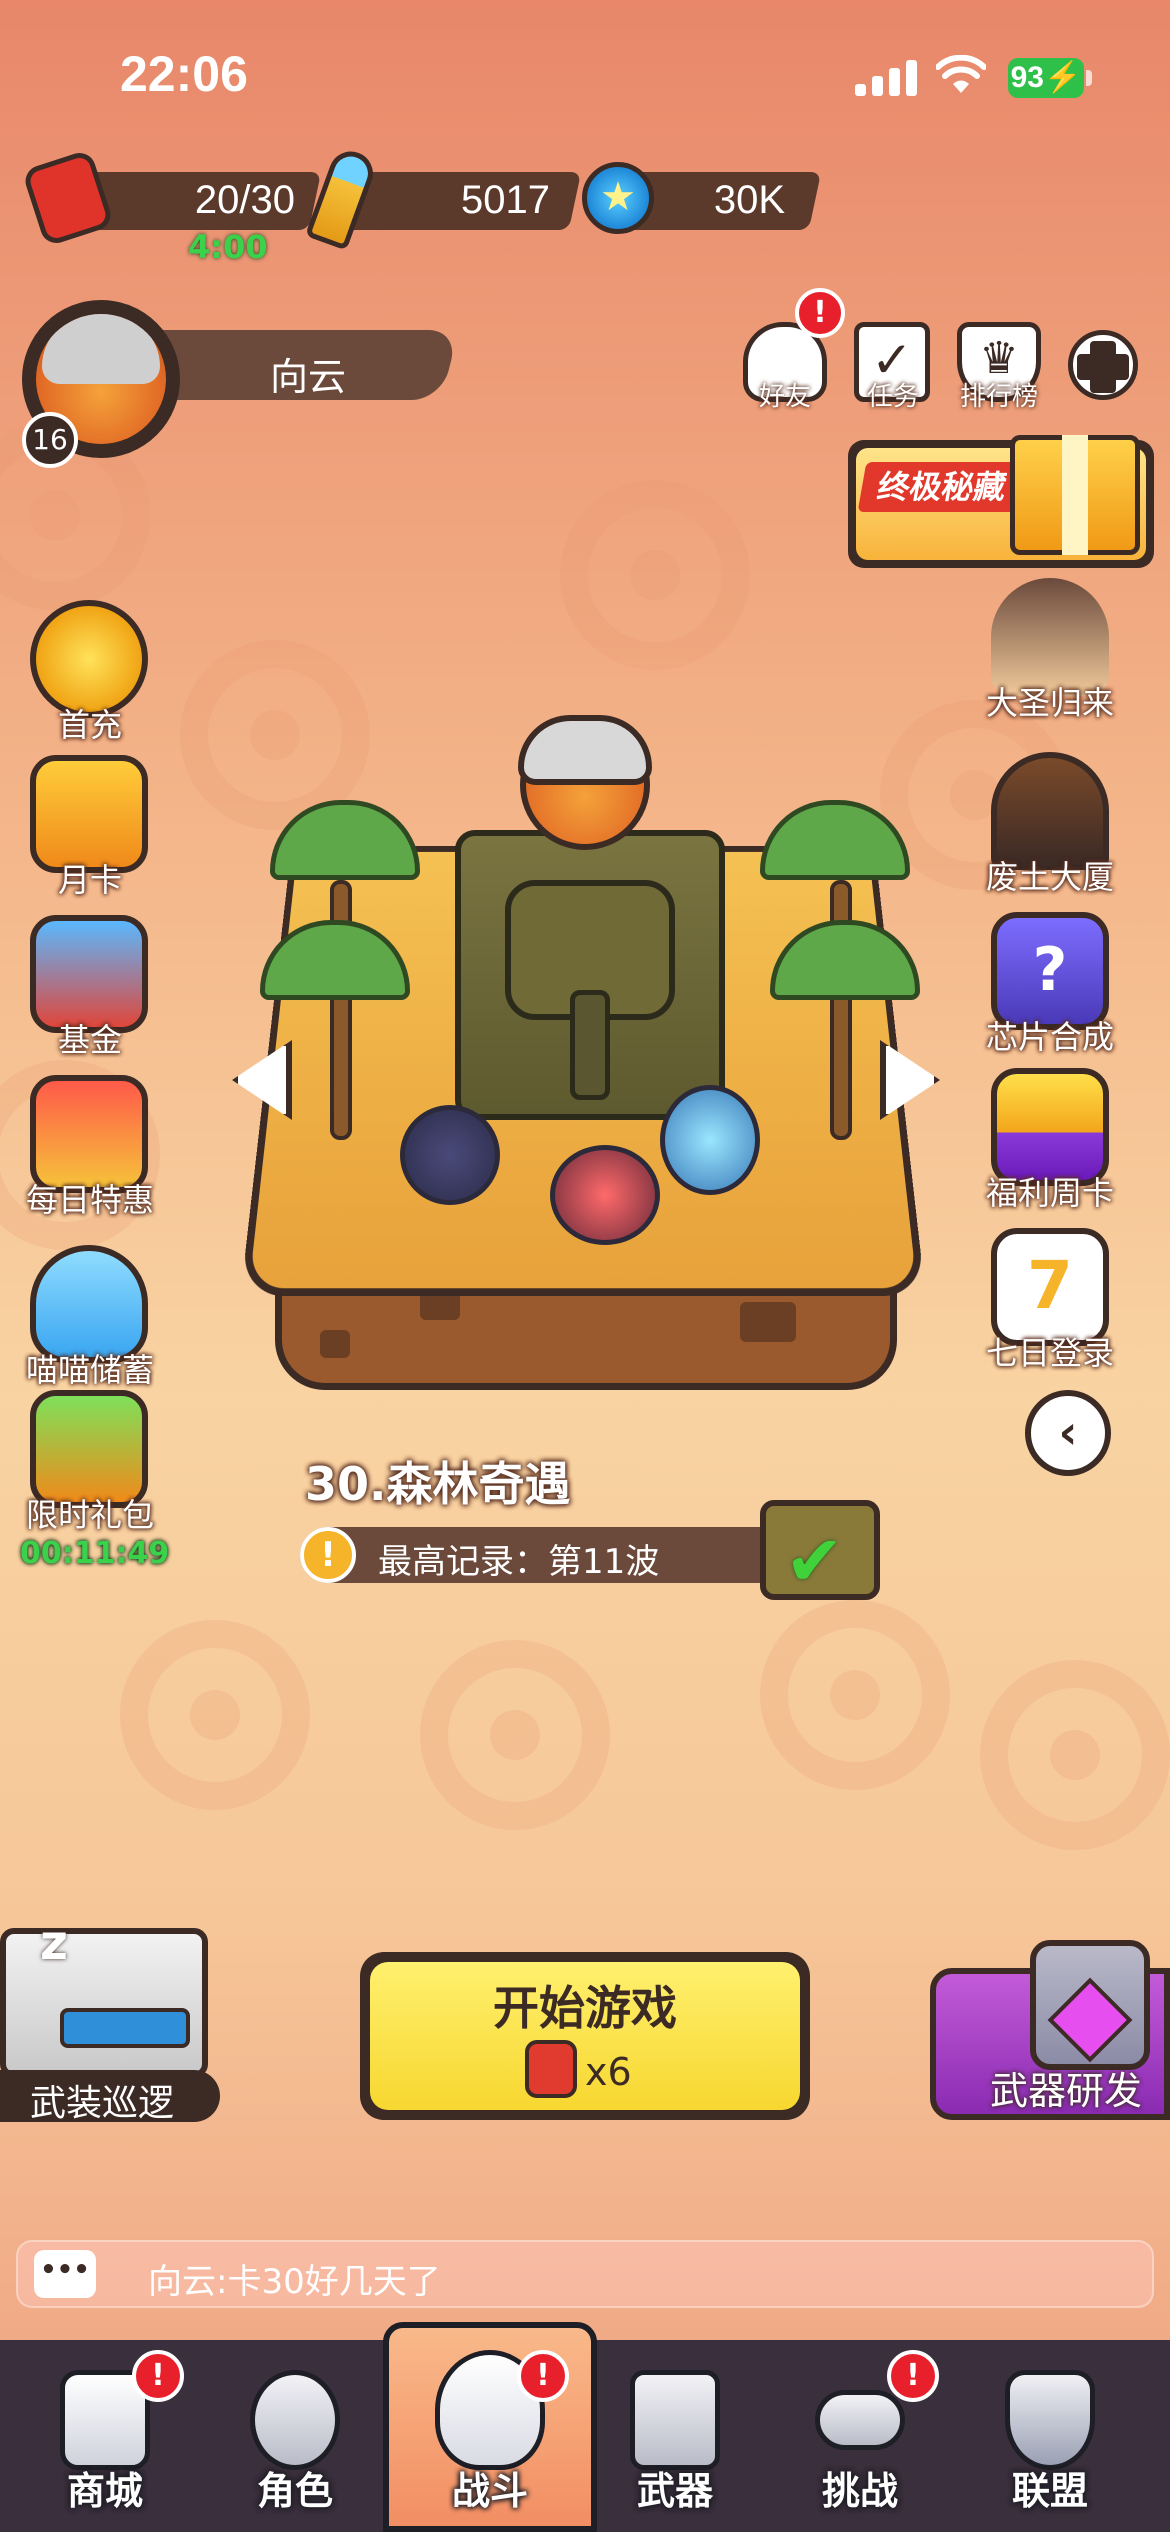  Describe the element at coordinates (1046, 78) in the screenshot. I see `battery-indicator: 93⚡` at that location.